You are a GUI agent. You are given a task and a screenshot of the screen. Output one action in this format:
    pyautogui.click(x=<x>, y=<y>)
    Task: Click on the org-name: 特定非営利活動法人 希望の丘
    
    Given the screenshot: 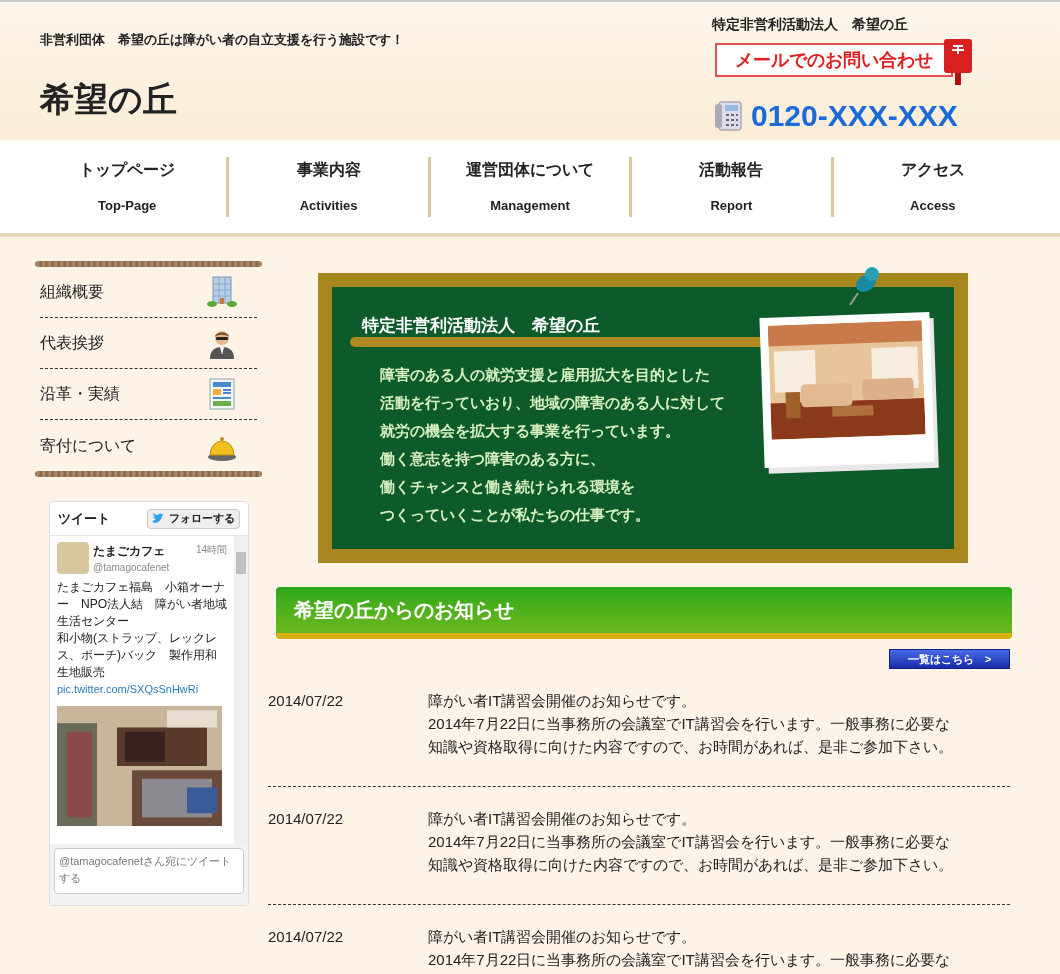 What is the action you would take?
    pyautogui.click(x=810, y=24)
    